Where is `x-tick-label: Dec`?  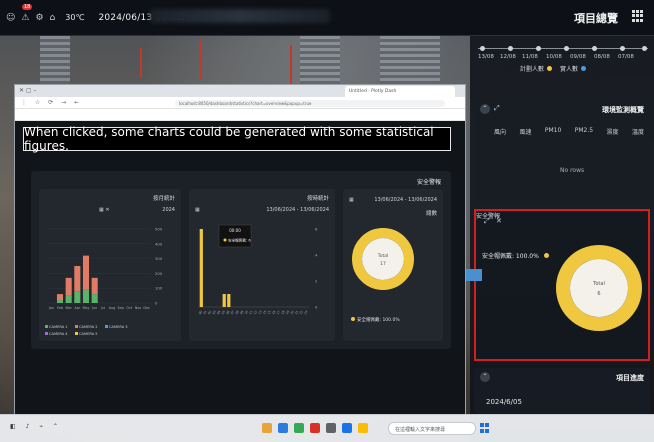 x-tick-label: Dec is located at coordinates (146, 308).